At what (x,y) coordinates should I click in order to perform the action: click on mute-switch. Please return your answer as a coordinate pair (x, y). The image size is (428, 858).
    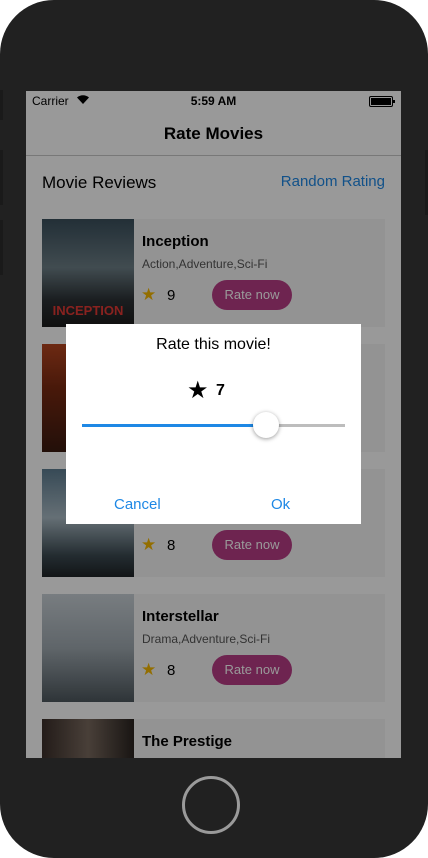
    Looking at the image, I should click on (1, 105).